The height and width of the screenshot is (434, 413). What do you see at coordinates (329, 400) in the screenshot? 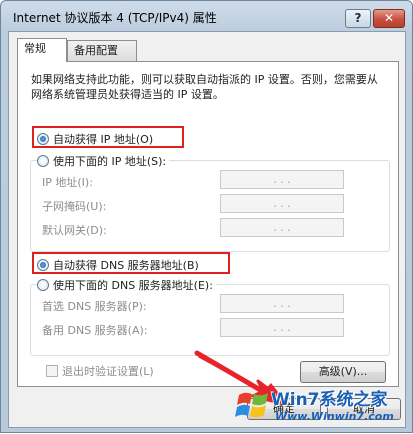
I see `watermark-title: Win7系统之家` at bounding box center [329, 400].